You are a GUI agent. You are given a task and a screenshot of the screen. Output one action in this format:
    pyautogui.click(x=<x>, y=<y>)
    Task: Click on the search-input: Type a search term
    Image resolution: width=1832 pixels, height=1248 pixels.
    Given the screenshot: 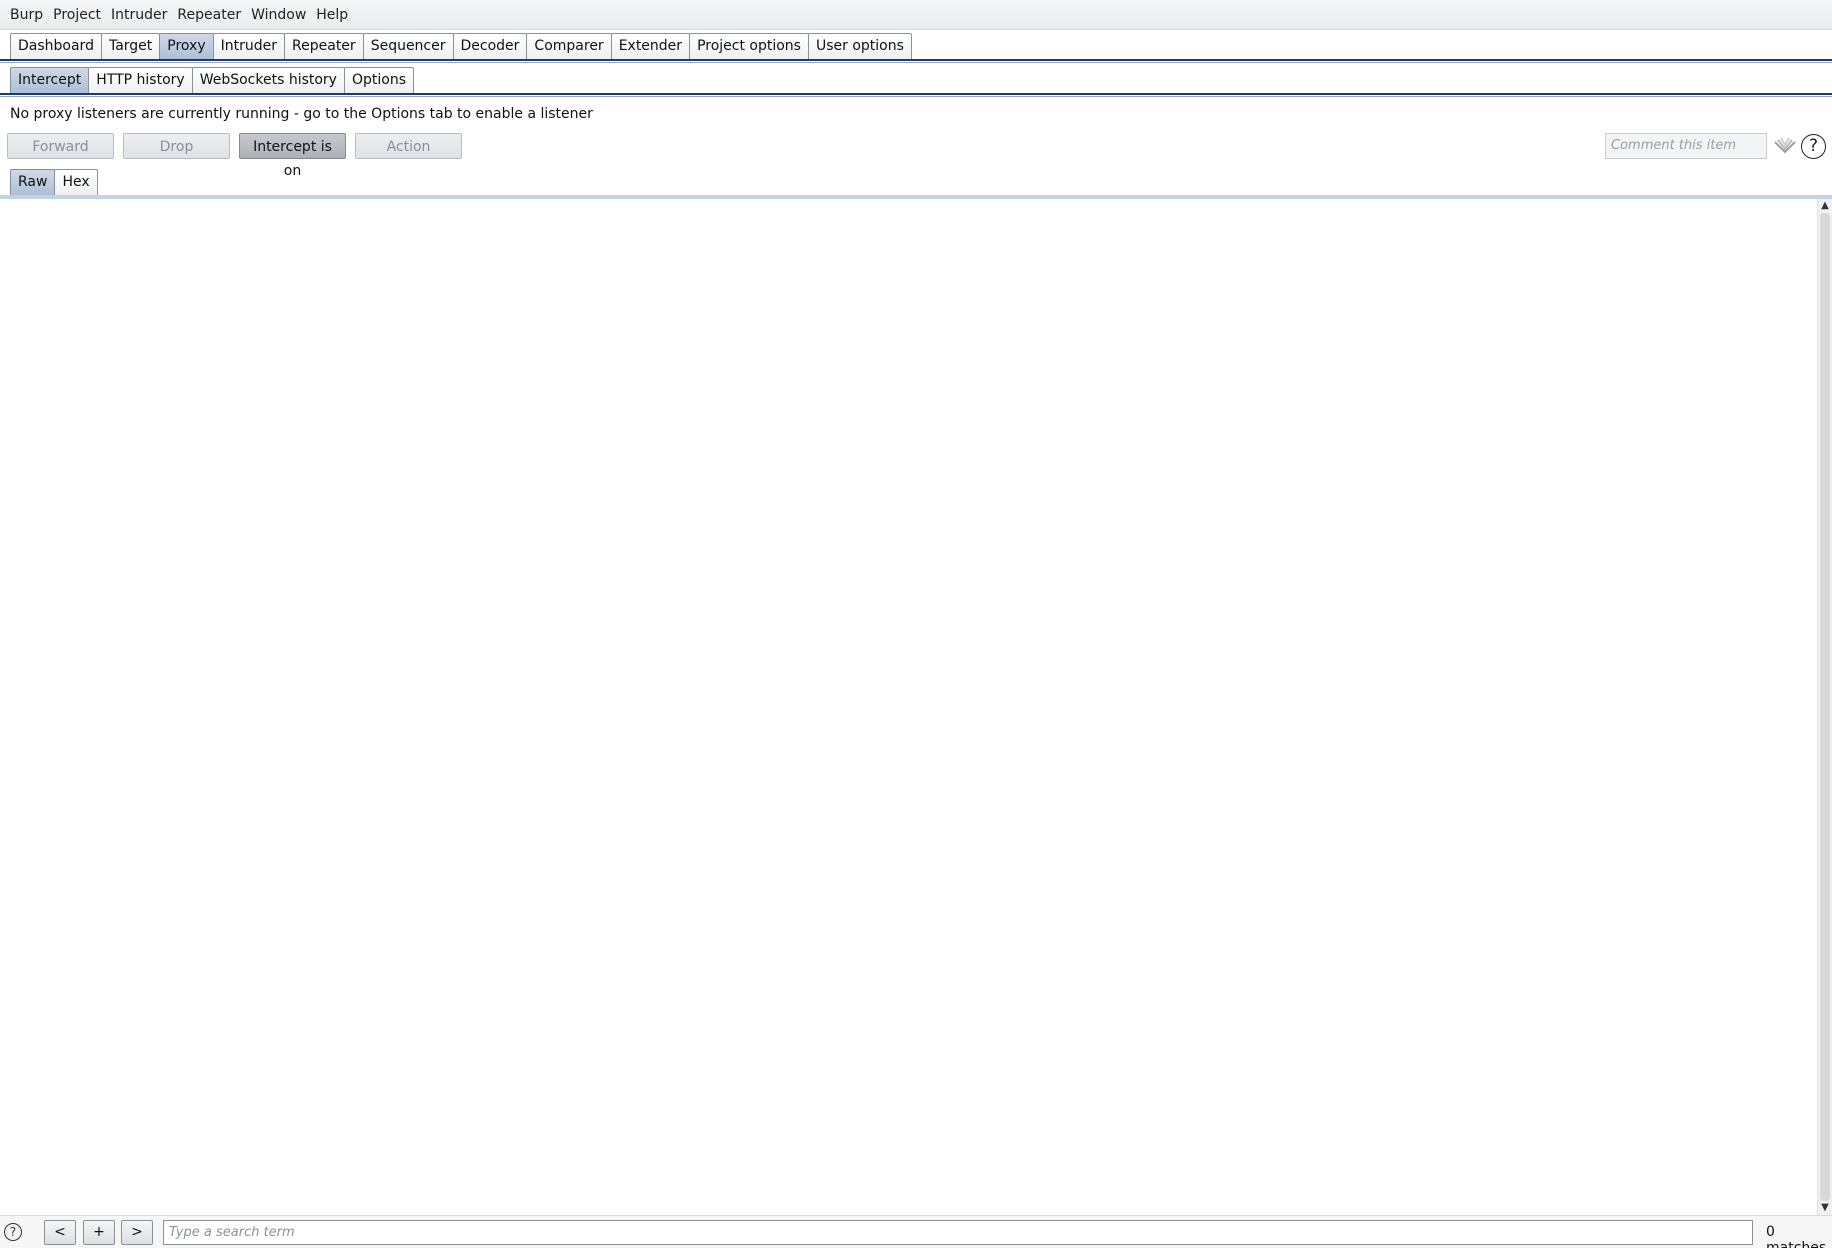 What is the action you would take?
    pyautogui.click(x=958, y=1232)
    